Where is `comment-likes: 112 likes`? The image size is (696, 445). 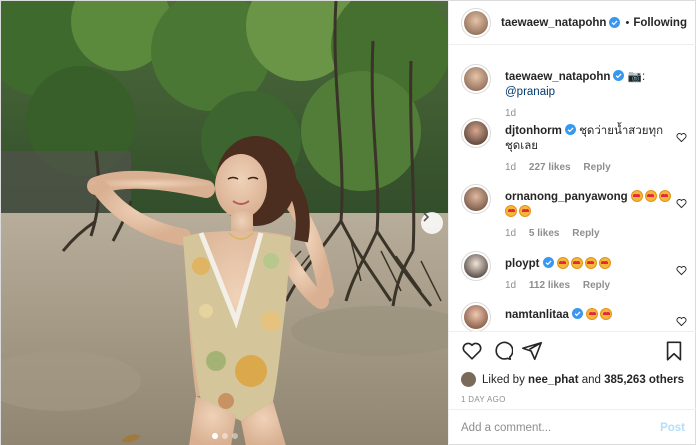
comment-likes: 112 likes is located at coordinates (549, 285).